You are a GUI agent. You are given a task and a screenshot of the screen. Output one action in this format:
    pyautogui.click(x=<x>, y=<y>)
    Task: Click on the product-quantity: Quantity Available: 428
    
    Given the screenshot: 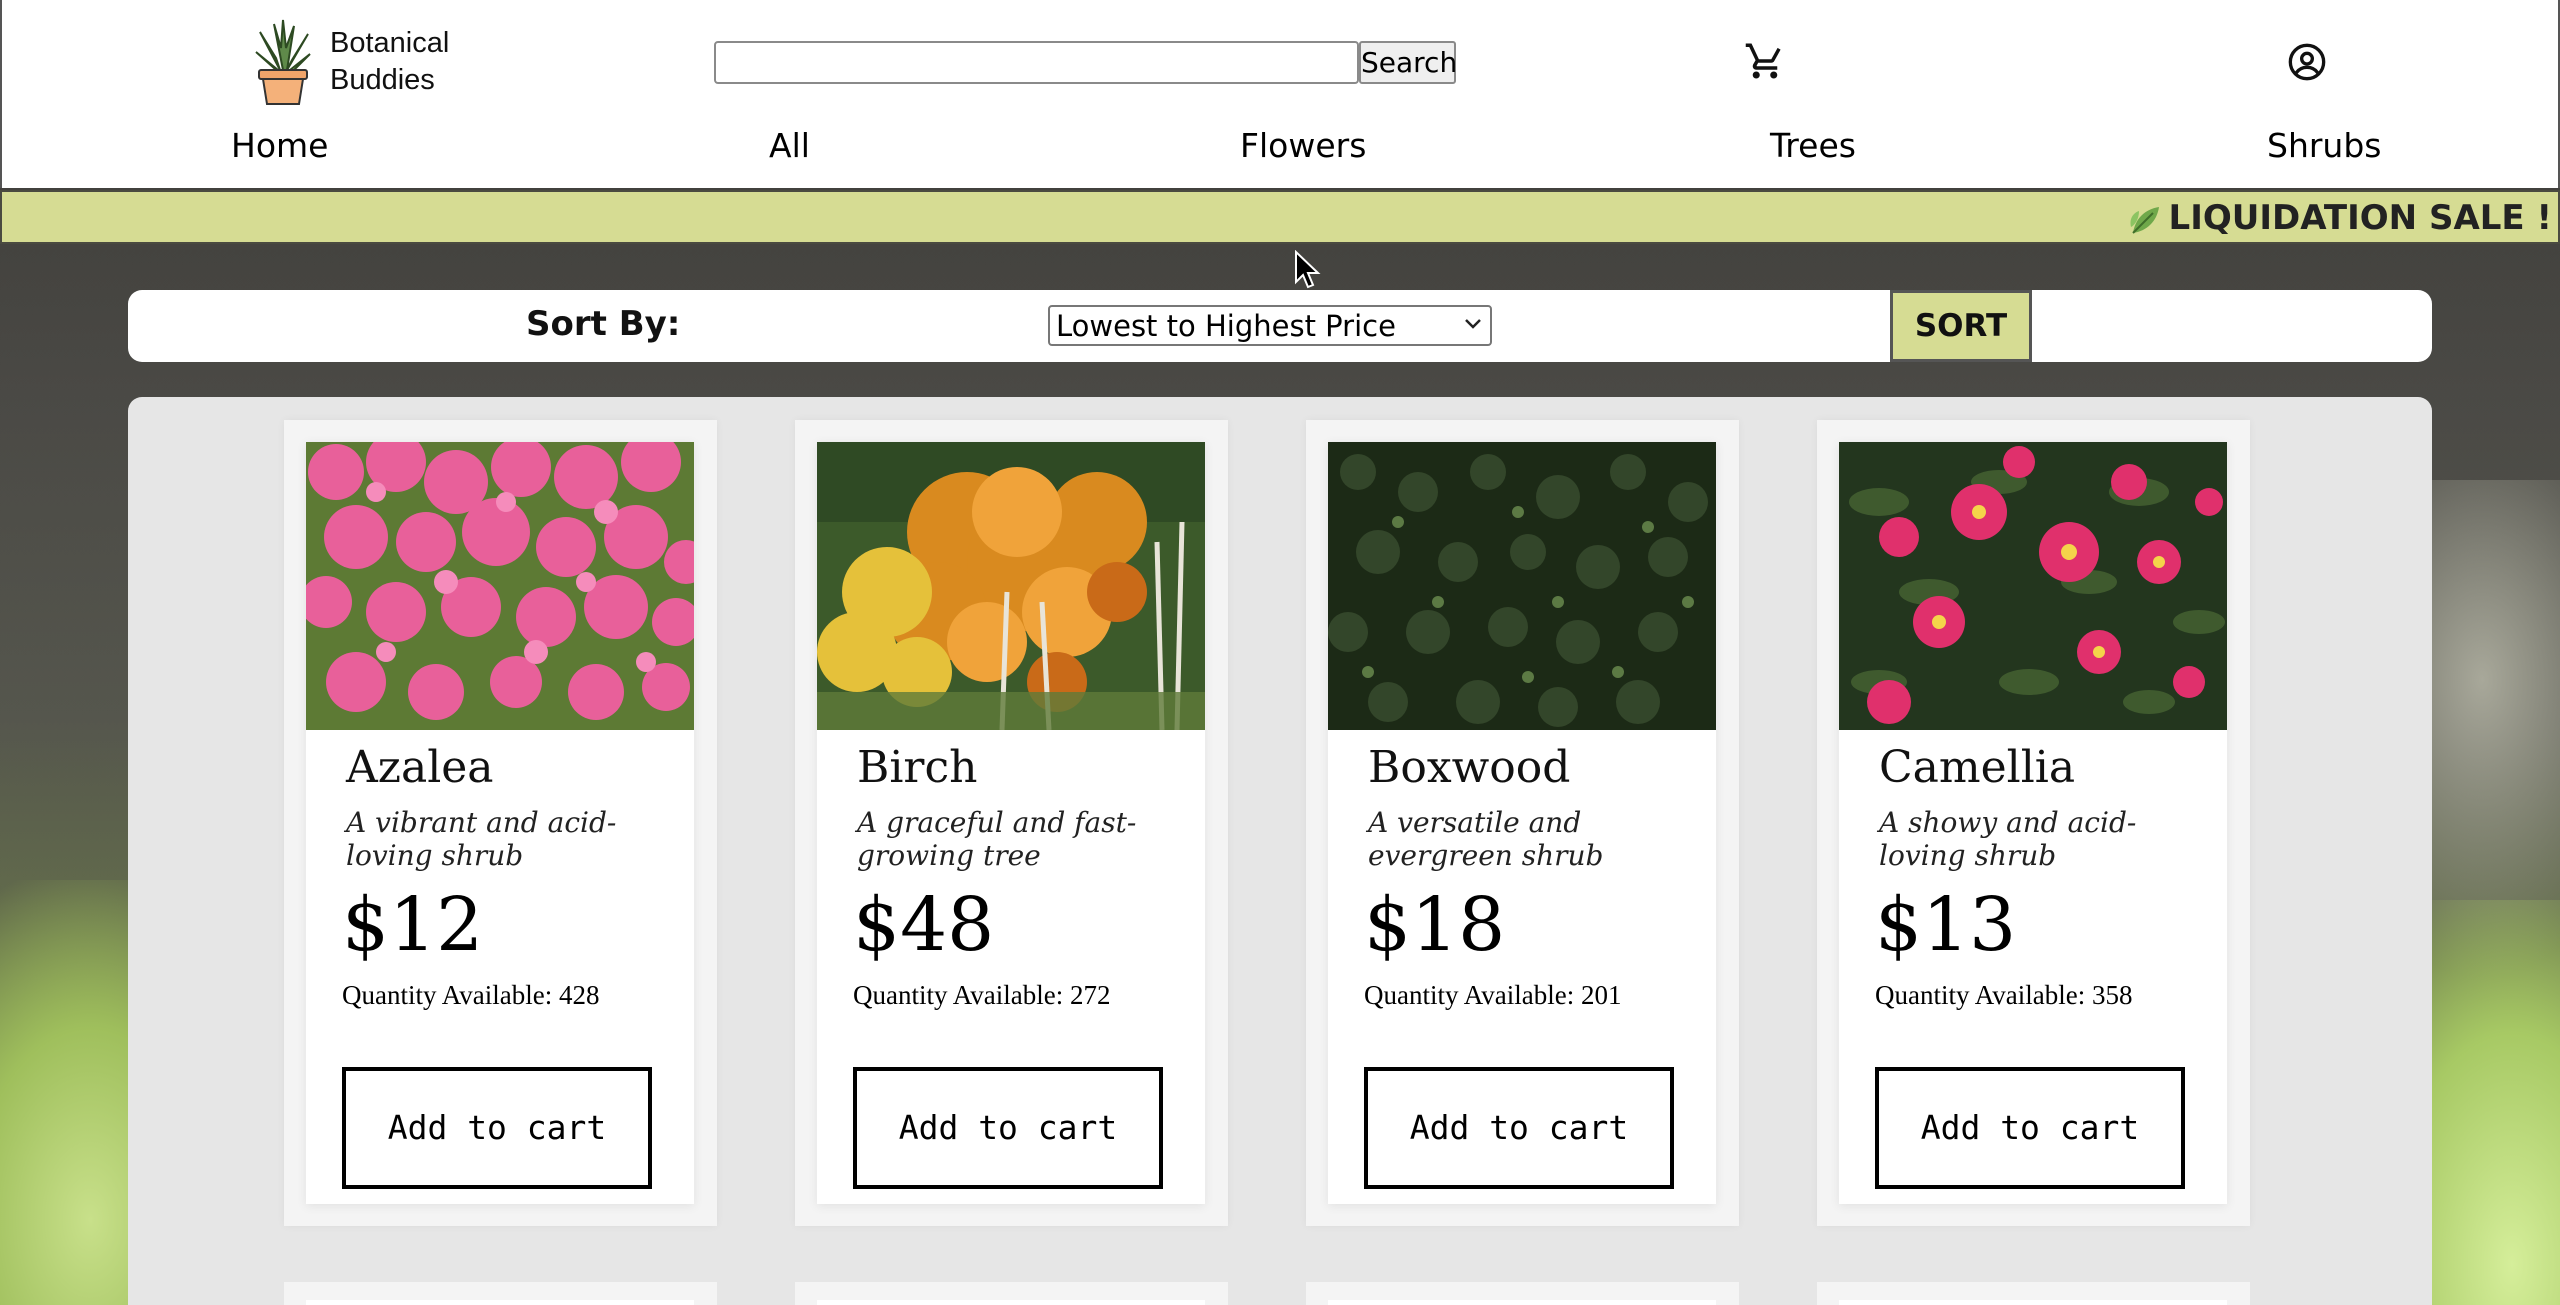 What is the action you would take?
    pyautogui.click(x=471, y=995)
    